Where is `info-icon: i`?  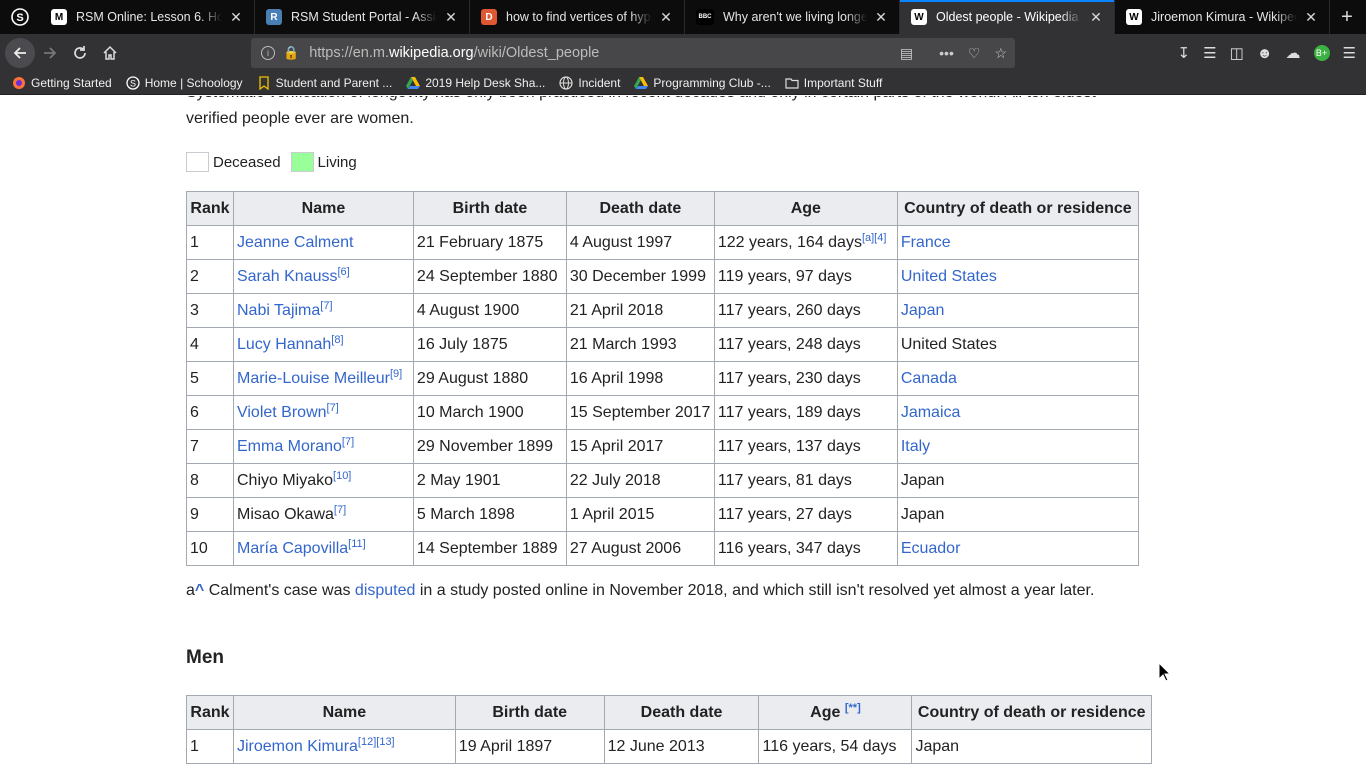
info-icon: i is located at coordinates (268, 53).